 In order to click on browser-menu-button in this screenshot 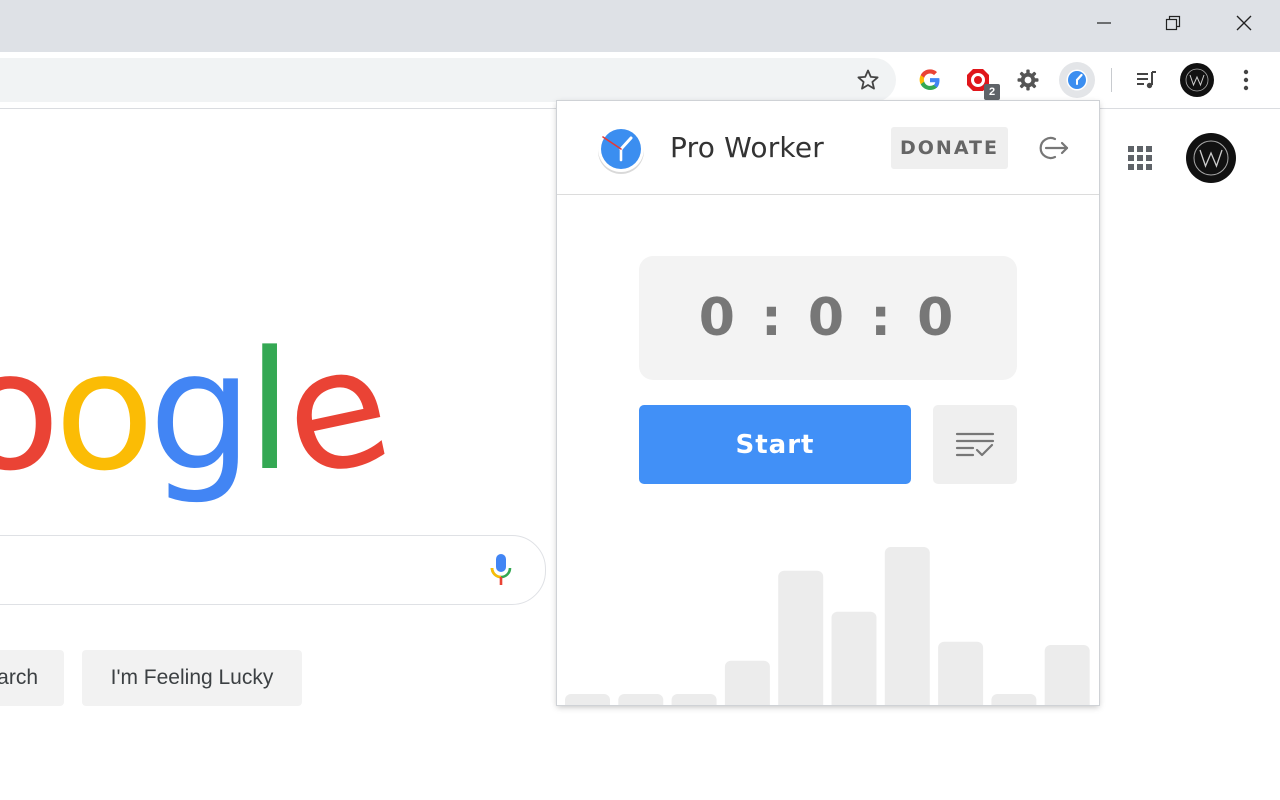, I will do `click(1246, 80)`.